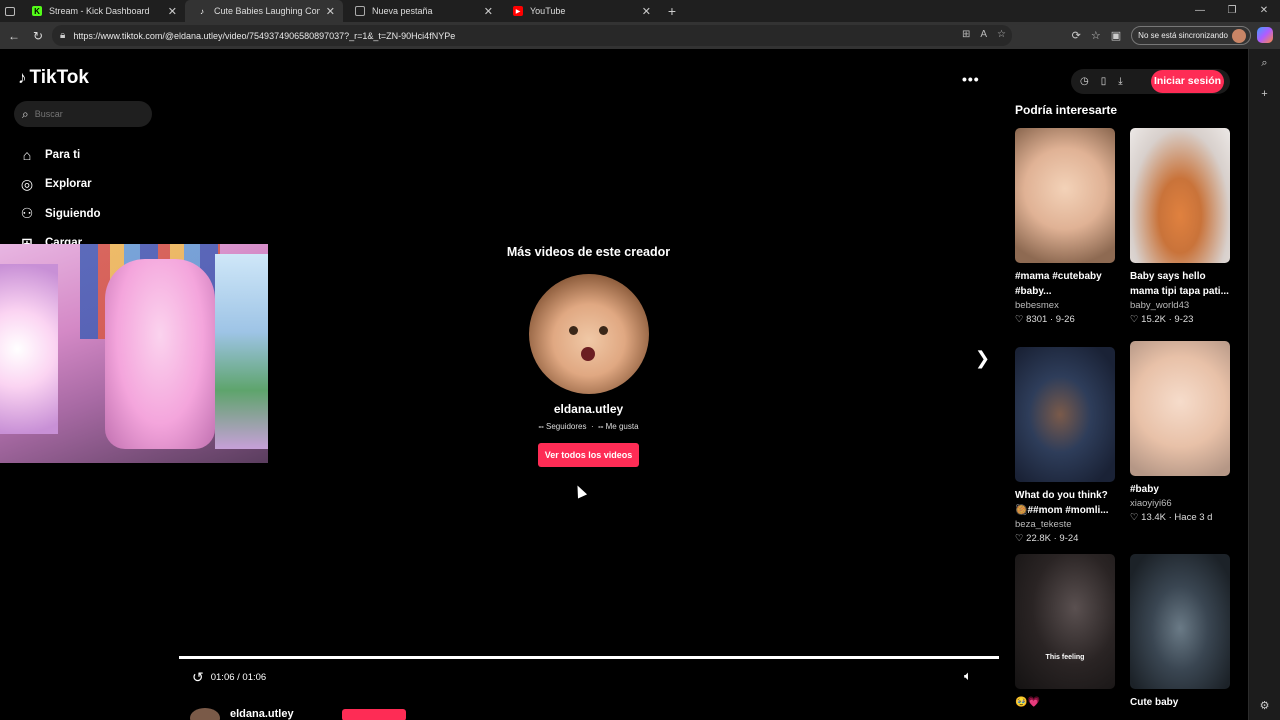 The image size is (1280, 720). I want to click on search-box: ⌕, so click(83, 114).